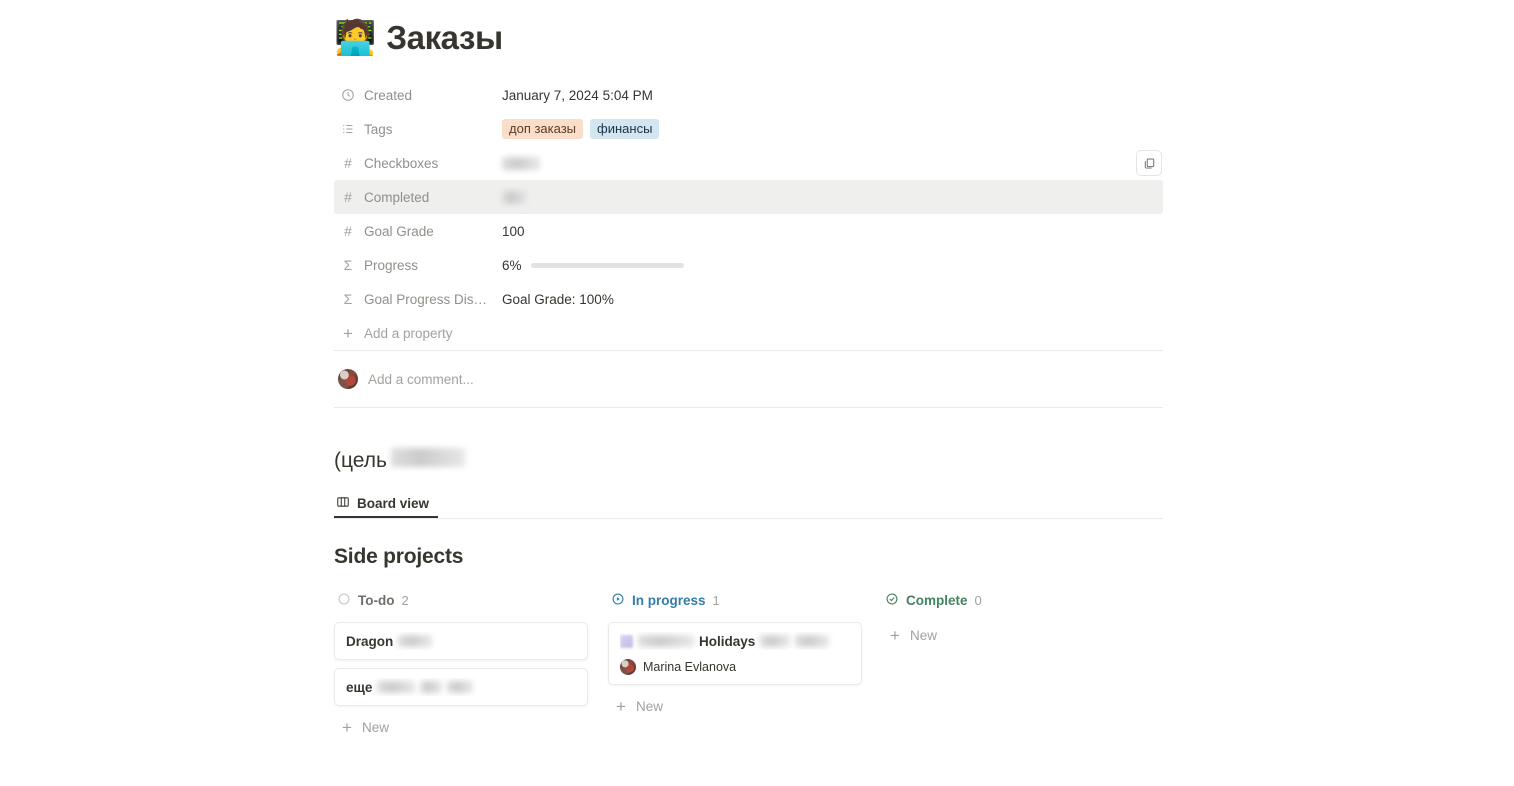  I want to click on subpage-title-text: (цель, so click(360, 460).